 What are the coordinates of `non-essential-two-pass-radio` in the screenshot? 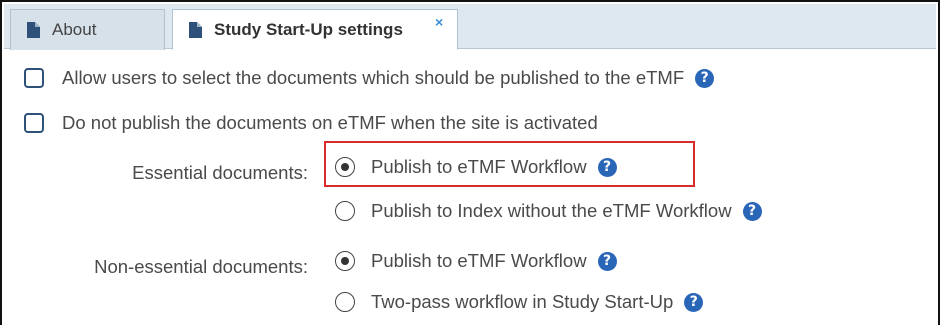 It's located at (345, 302).